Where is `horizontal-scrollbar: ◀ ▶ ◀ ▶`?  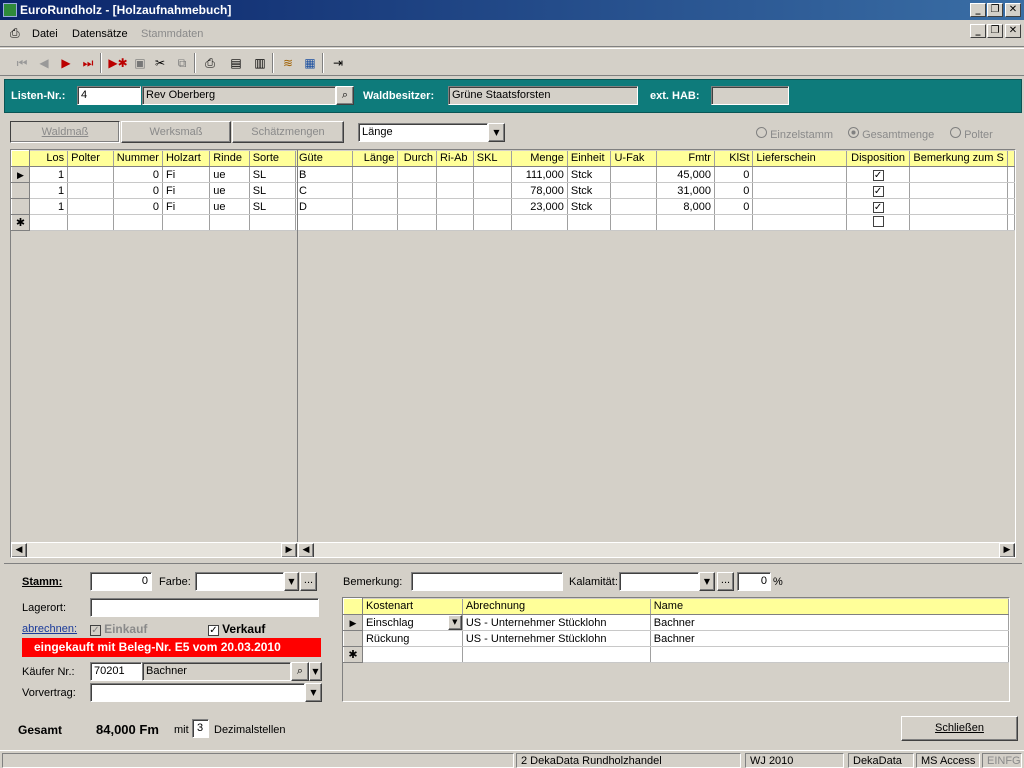 horizontal-scrollbar: ◀ ▶ ◀ ▶ is located at coordinates (513, 549).